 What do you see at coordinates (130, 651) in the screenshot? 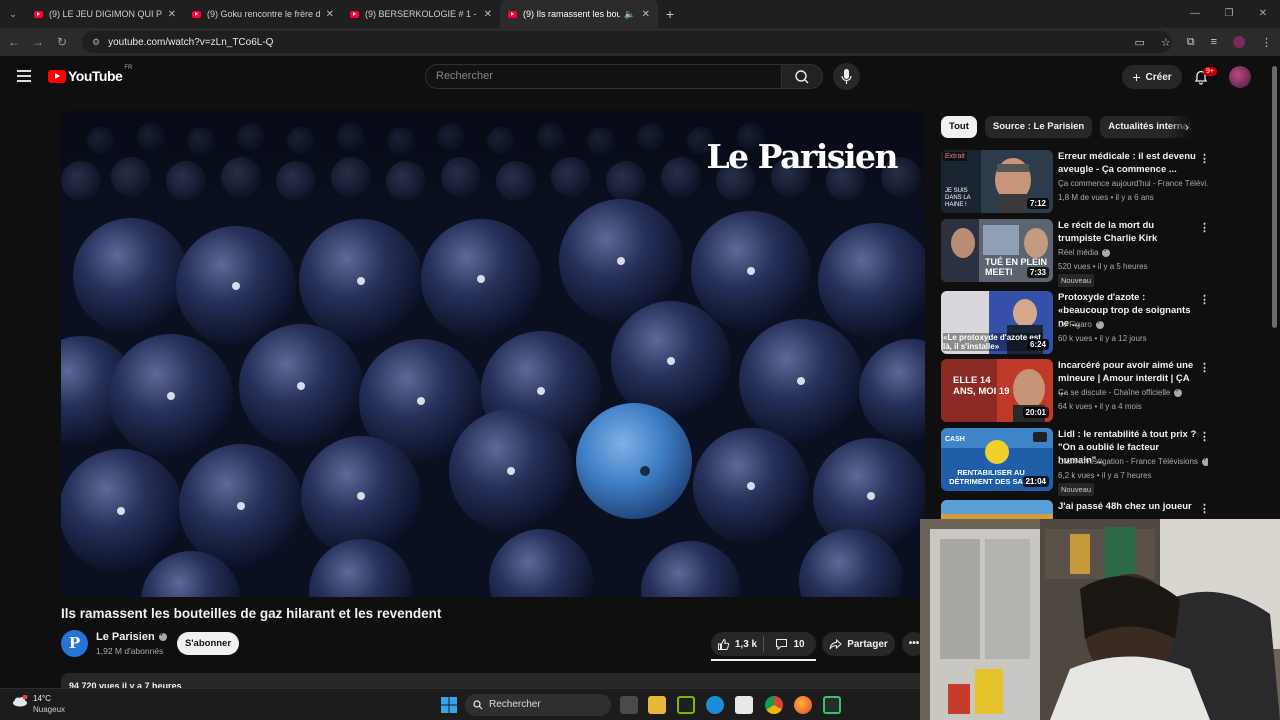
I see `subscriber-count: 1,92 M d'abonnés` at bounding box center [130, 651].